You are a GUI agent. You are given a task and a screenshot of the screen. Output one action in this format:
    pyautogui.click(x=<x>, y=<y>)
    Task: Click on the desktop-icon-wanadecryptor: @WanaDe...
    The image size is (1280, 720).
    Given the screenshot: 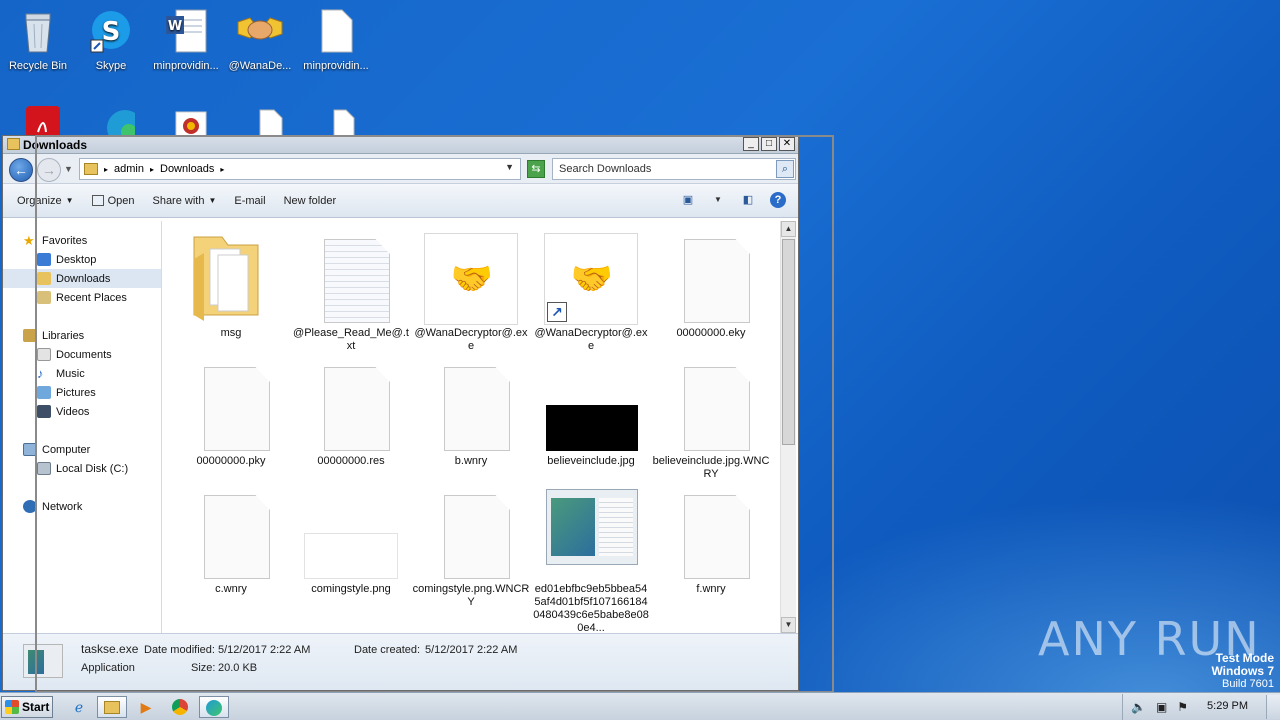 What is the action you would take?
    pyautogui.click(x=260, y=40)
    